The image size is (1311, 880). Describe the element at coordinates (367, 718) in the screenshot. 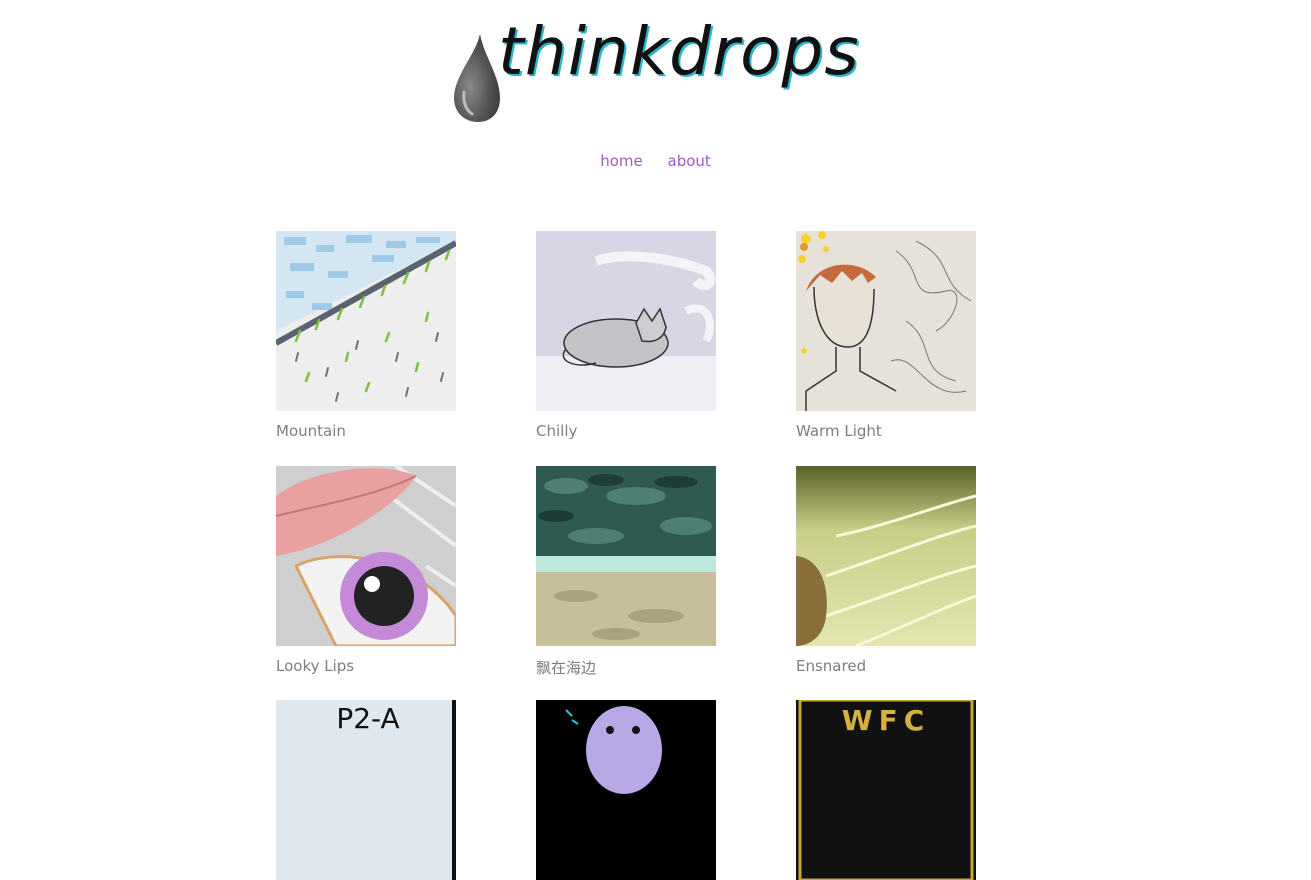

I see `artwork-label: P2-A` at that location.